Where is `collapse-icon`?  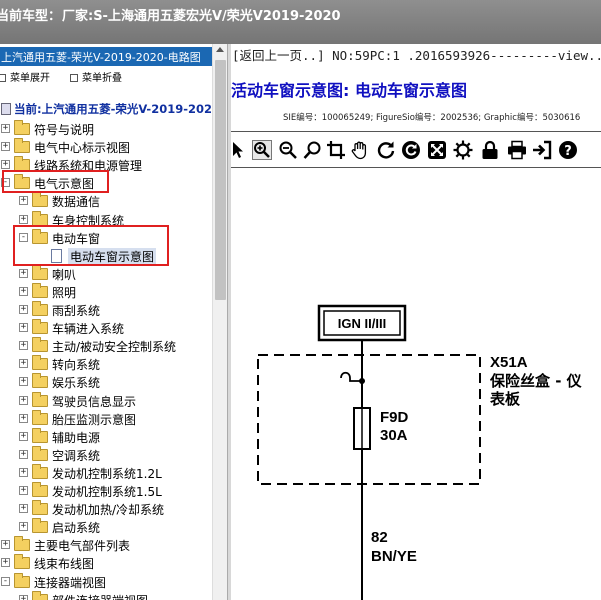
collapse-icon is located at coordinates (74, 78).